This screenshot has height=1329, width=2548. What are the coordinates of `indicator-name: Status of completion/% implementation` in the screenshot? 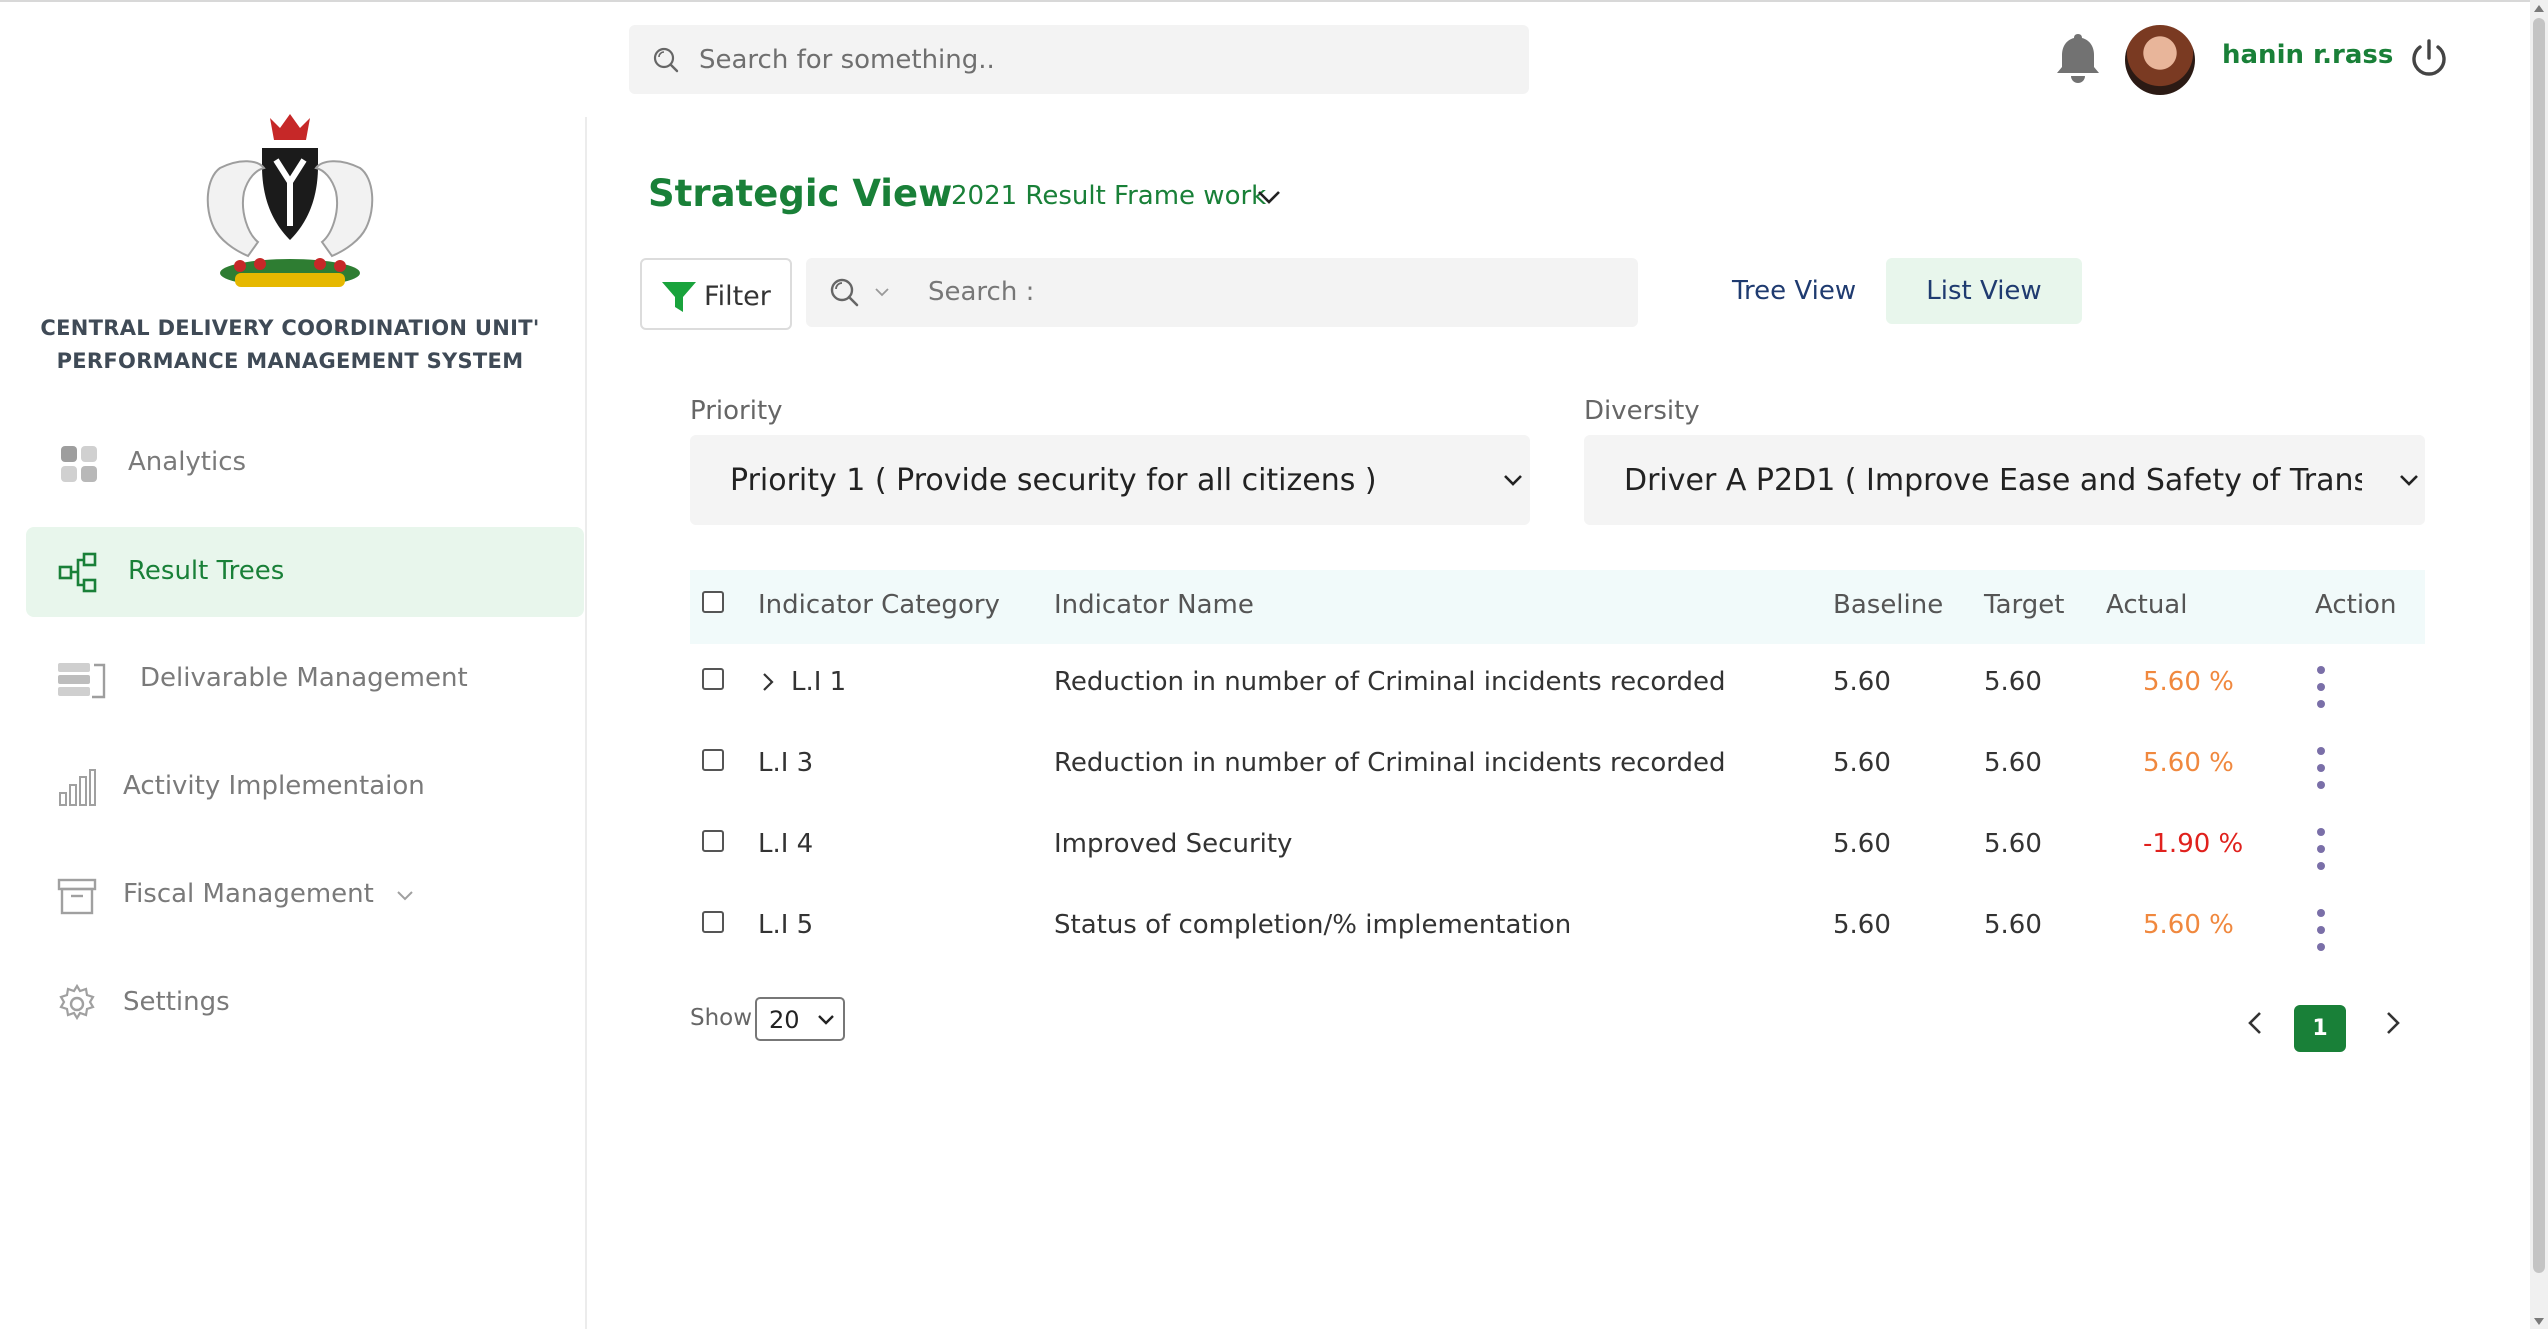 It's located at (1313, 925).